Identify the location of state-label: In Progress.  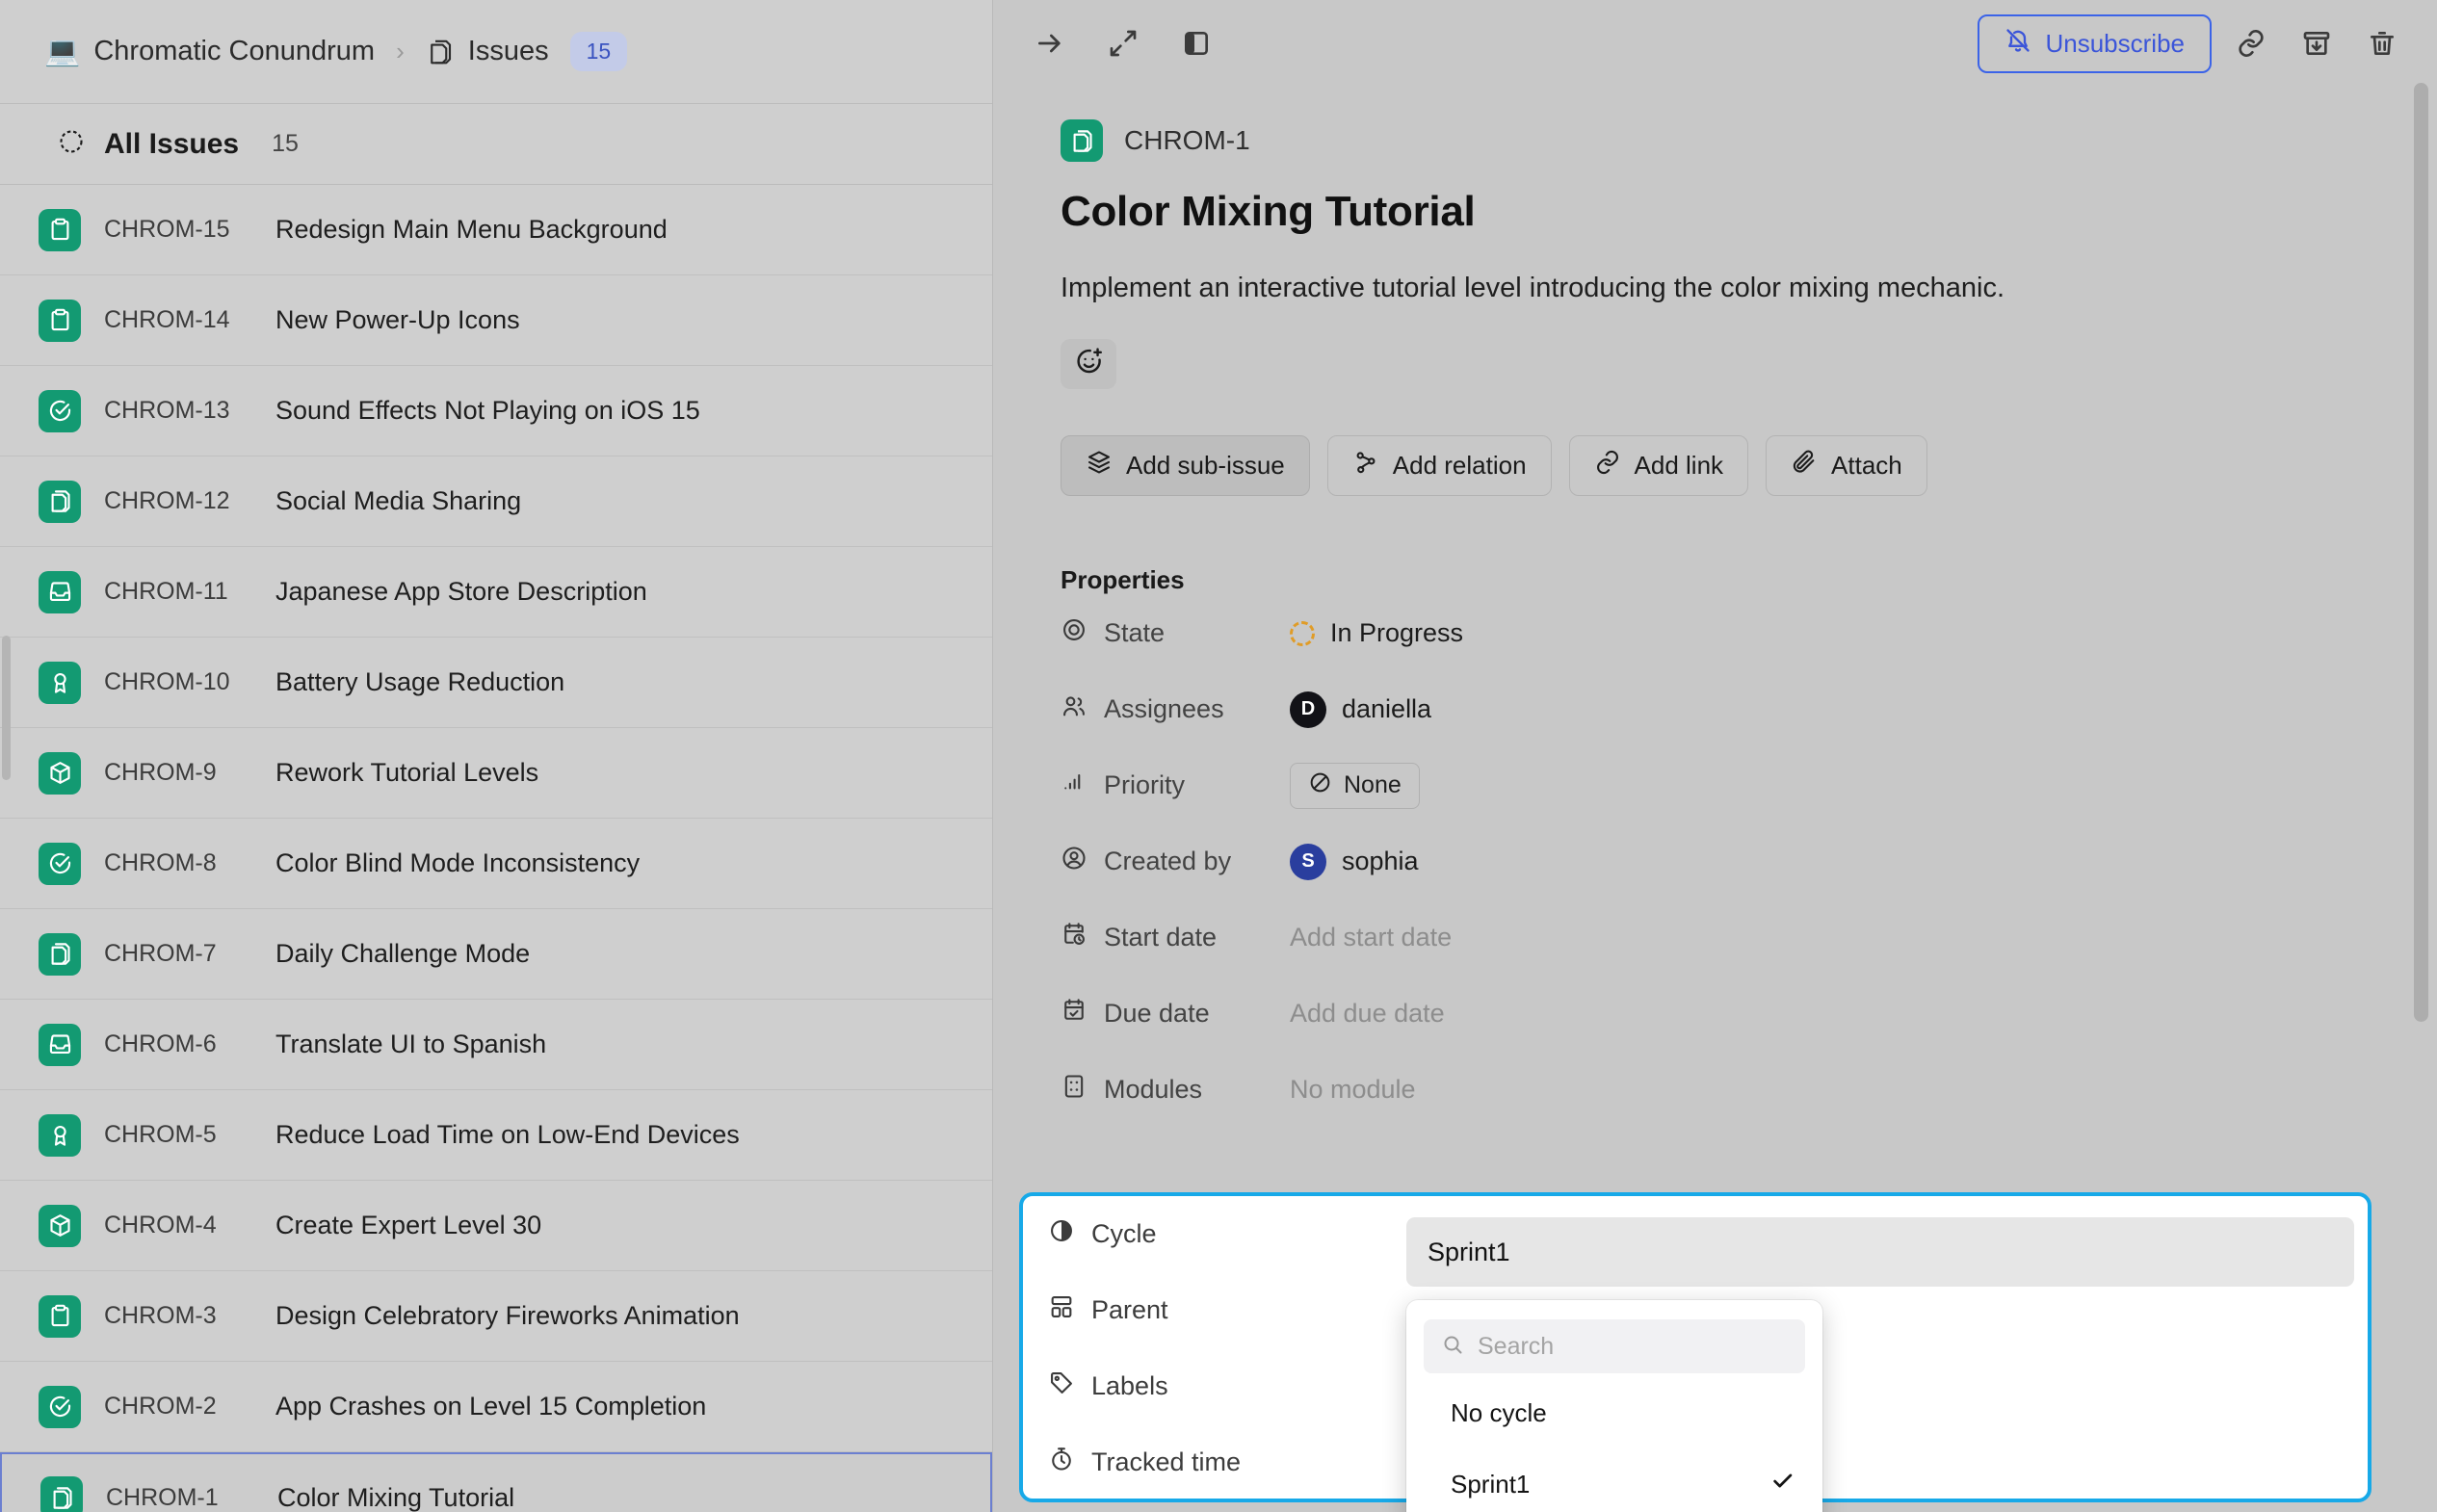
(1397, 632).